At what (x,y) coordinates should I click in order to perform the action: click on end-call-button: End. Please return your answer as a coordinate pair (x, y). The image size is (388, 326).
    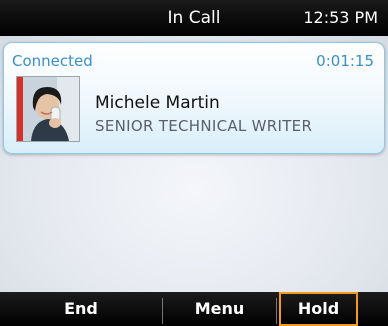
    Looking at the image, I should click on (81, 309).